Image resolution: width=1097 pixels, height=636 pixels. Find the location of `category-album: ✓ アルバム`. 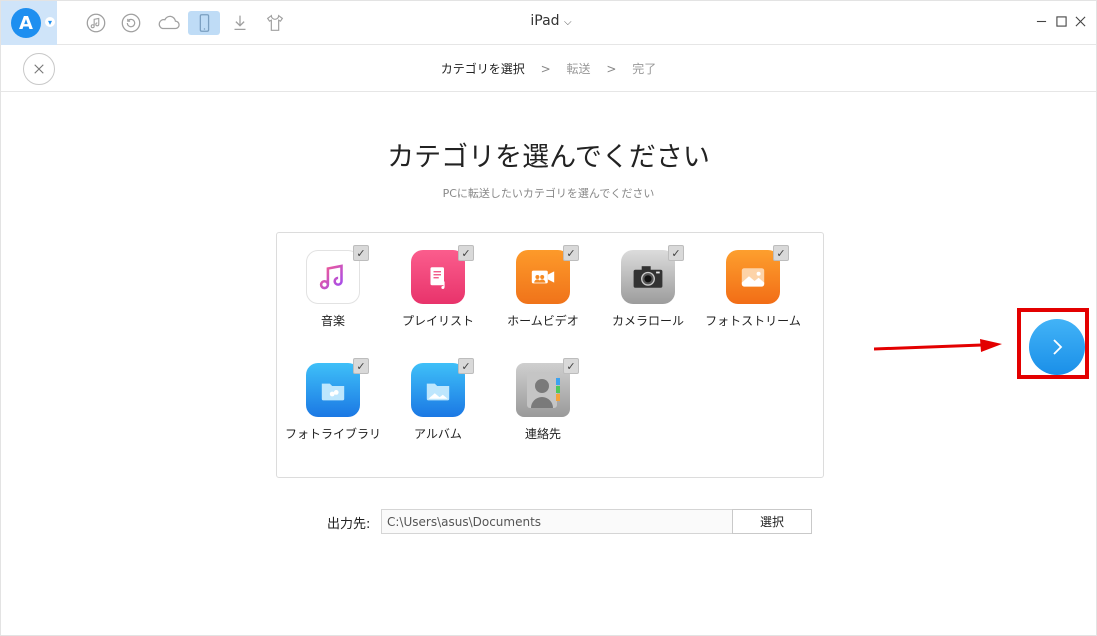

category-album: ✓ アルバム is located at coordinates (436, 410).